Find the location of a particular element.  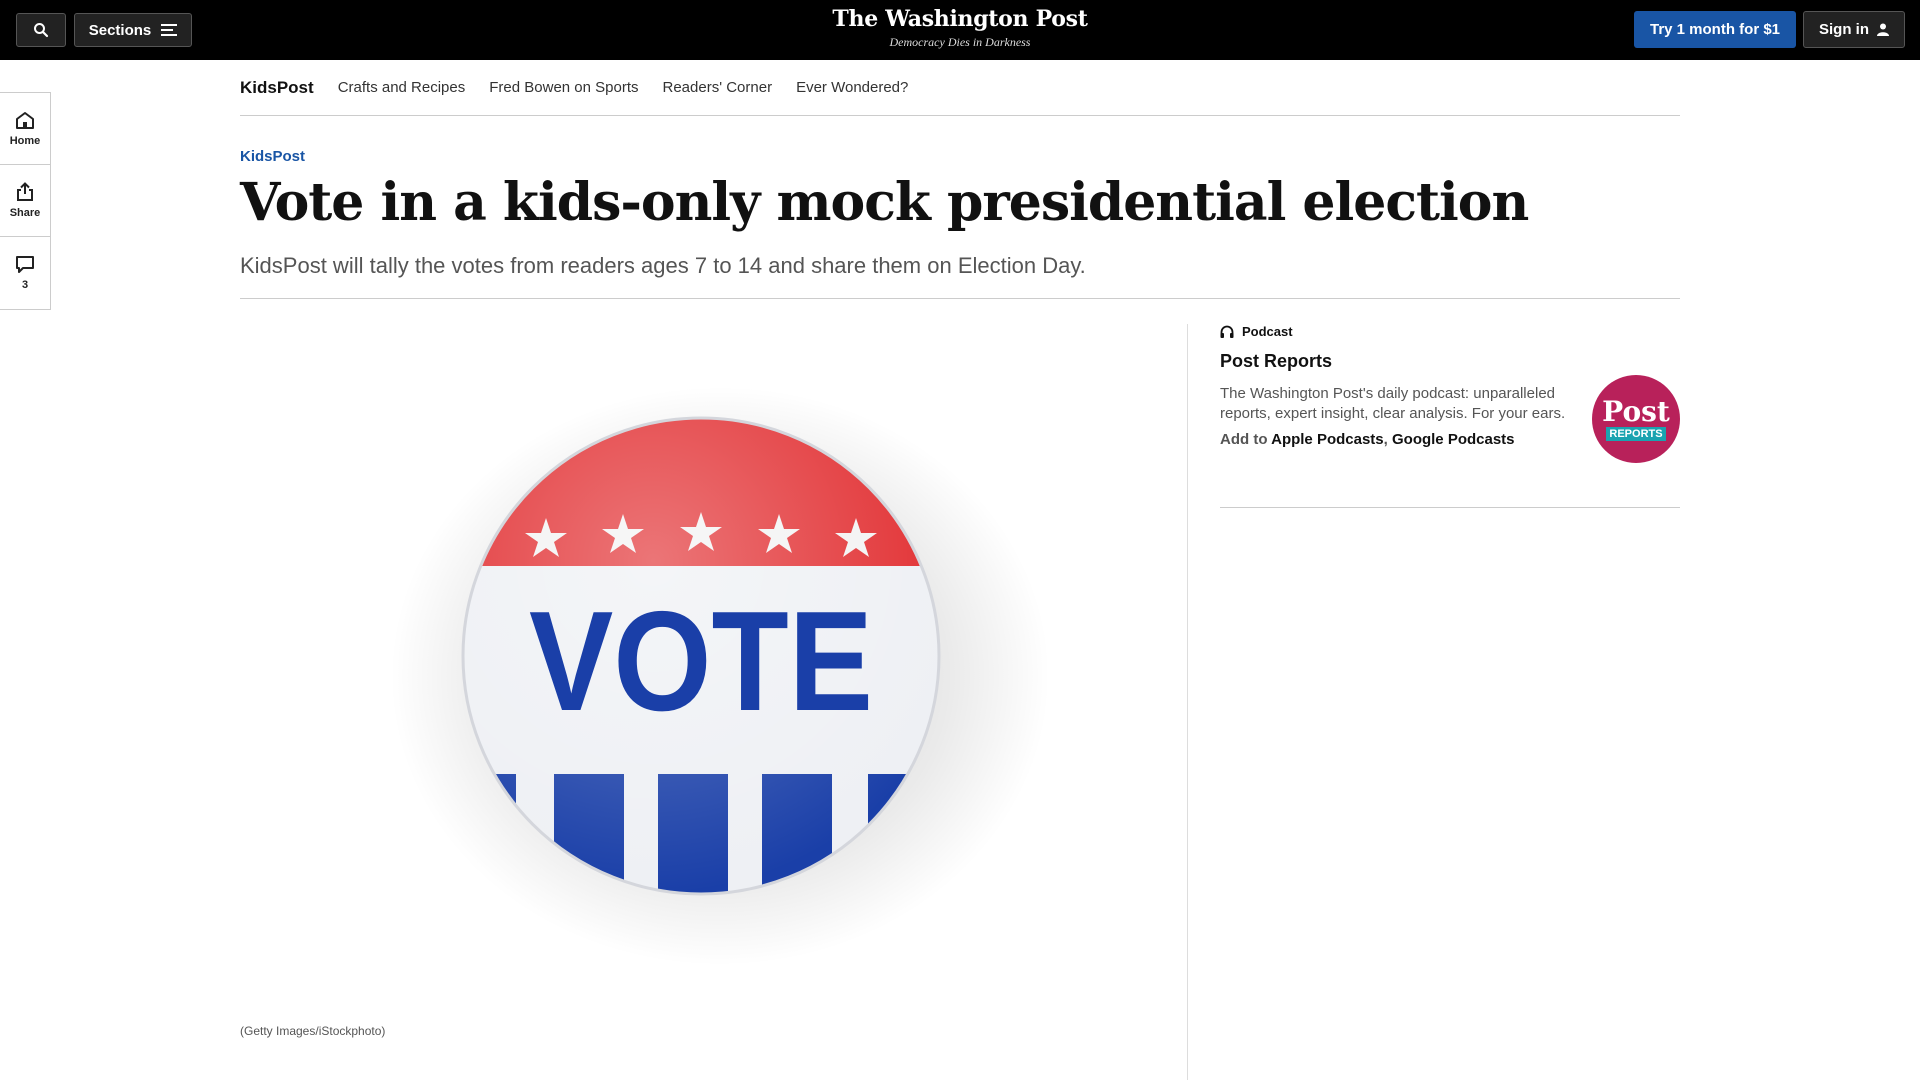

sections-button: Sections is located at coordinates (133, 30).